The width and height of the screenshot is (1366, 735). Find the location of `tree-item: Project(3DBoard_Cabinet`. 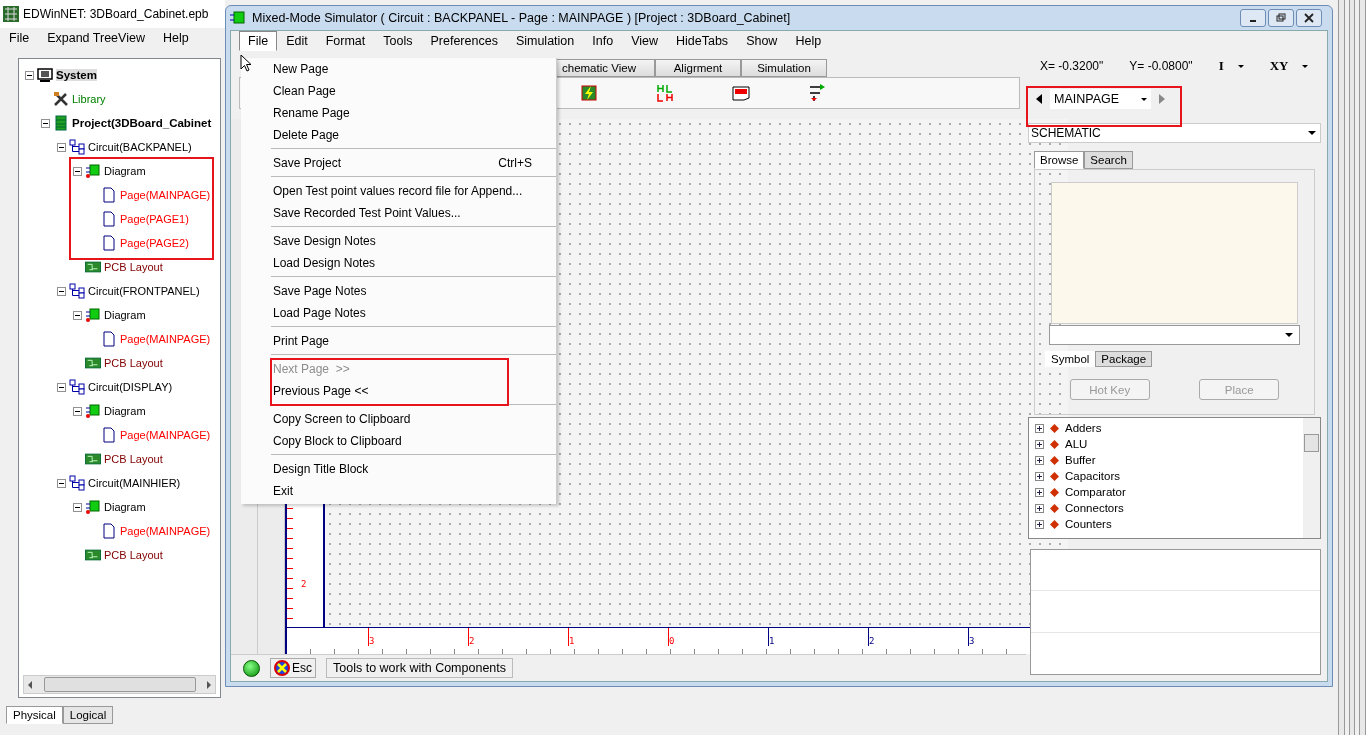

tree-item: Project(3DBoard_Cabinet is located at coordinates (142, 123).